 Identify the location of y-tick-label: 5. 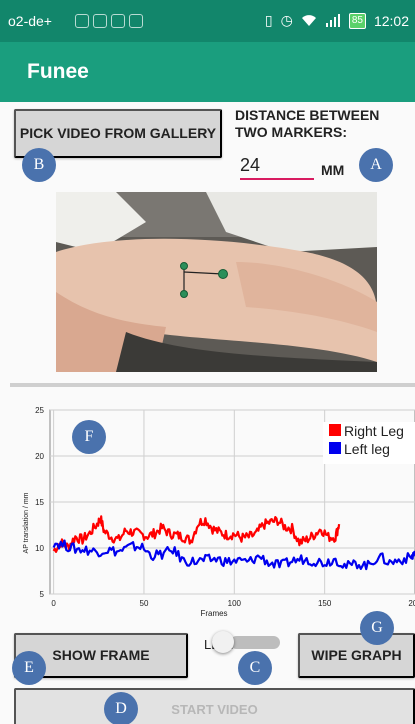
(42, 594).